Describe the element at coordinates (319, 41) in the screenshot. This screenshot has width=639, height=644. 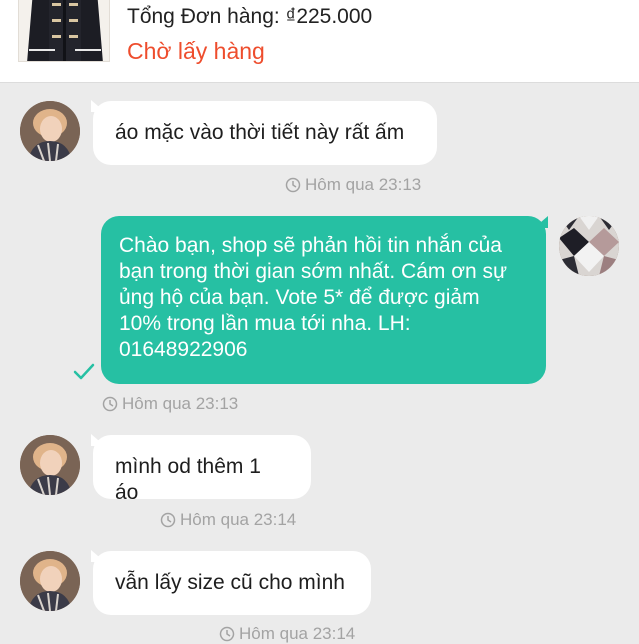
I see `order-summary-card: Tổng Đơn hàng: ₫225.000 Chờ lấy hàng` at that location.